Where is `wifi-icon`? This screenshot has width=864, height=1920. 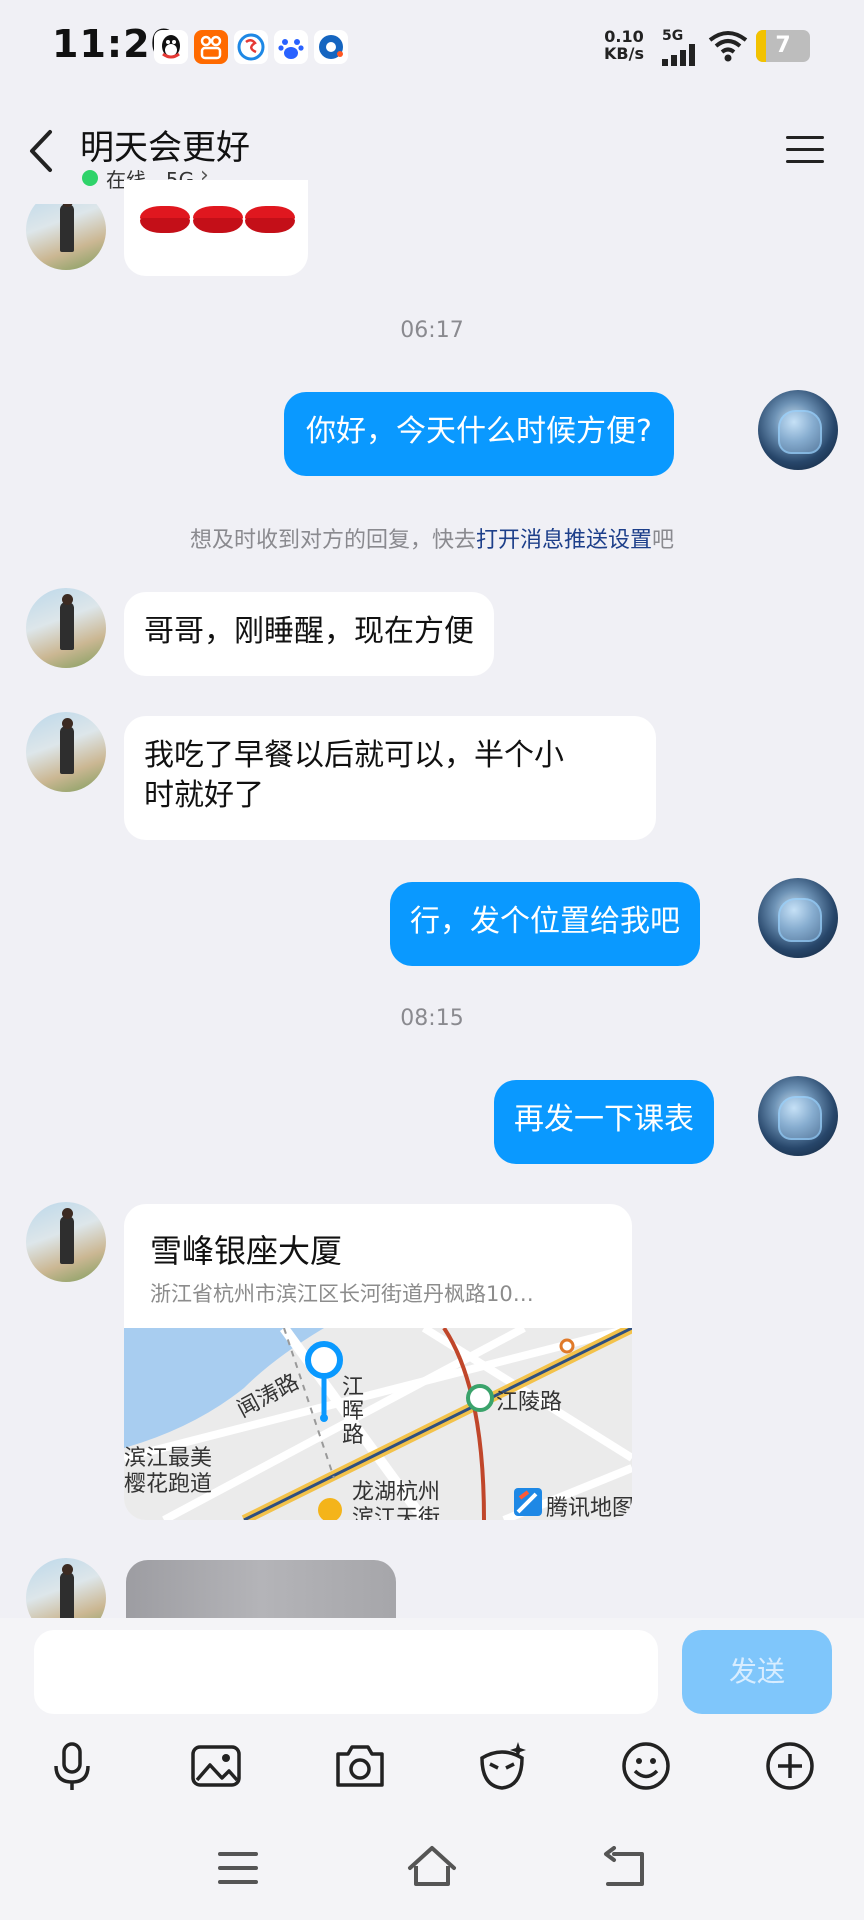 wifi-icon is located at coordinates (728, 46).